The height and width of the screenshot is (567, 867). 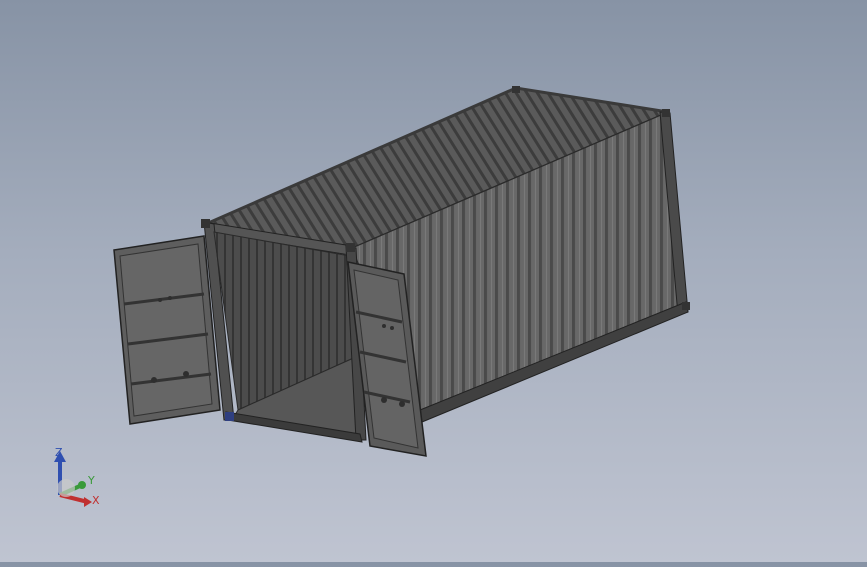 I want to click on y-axis-label: Y, so click(x=91, y=480).